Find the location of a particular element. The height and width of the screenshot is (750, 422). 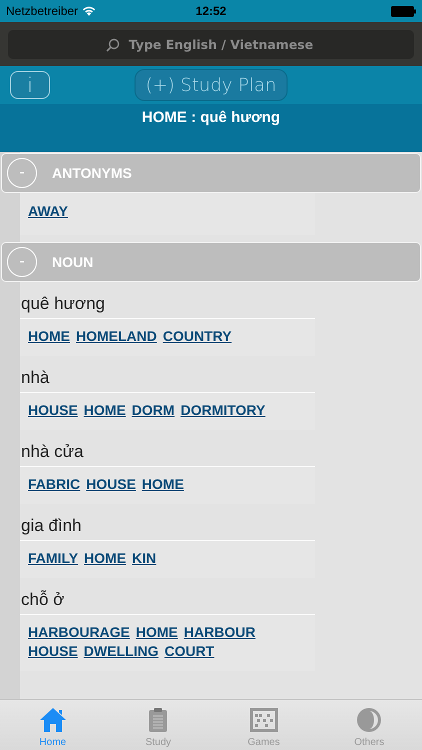

section-title: NOUN is located at coordinates (73, 262).